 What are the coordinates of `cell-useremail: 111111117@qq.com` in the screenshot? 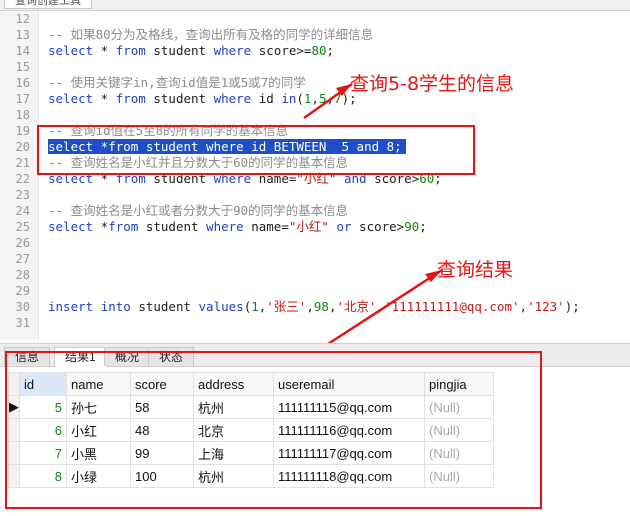 It's located at (349, 453).